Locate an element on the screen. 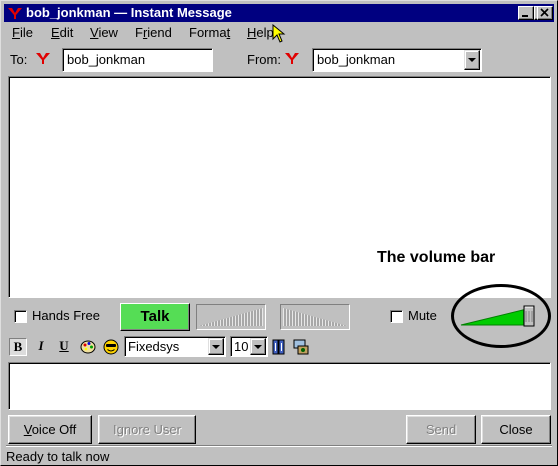  underline-button: U is located at coordinates (64, 347).